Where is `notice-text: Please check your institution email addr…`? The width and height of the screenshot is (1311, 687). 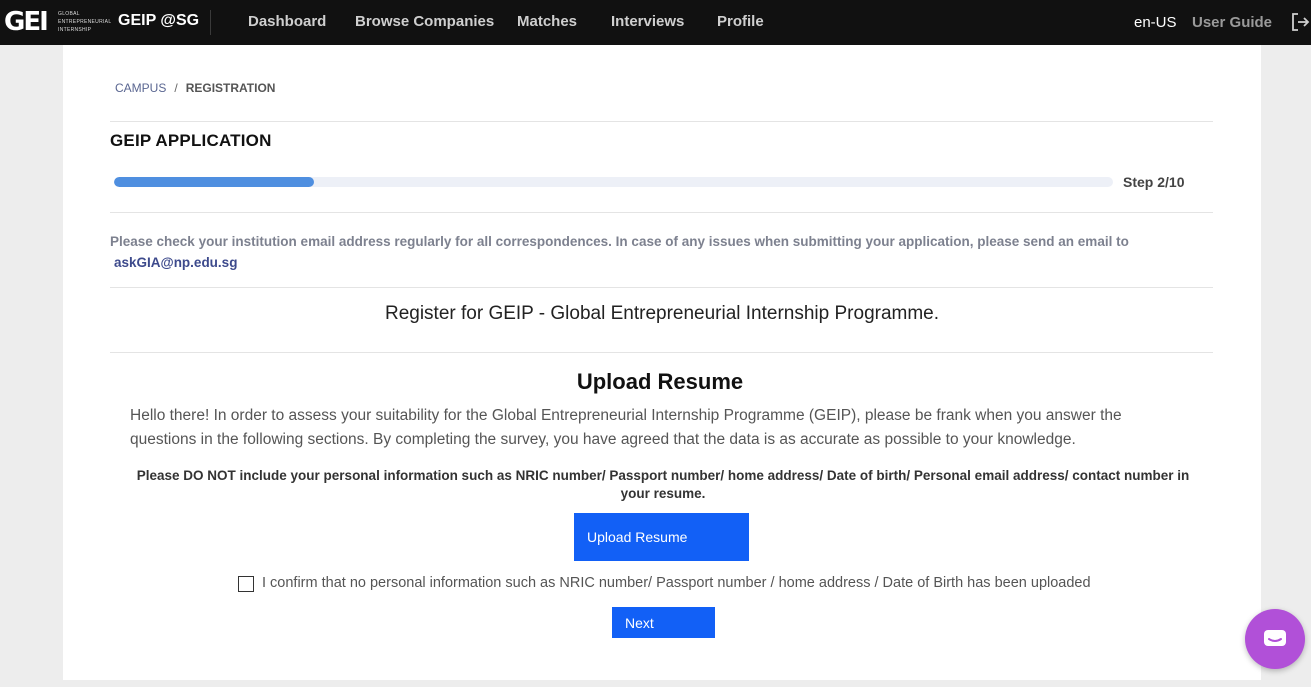
notice-text: Please check your institution email addr… is located at coordinates (619, 241).